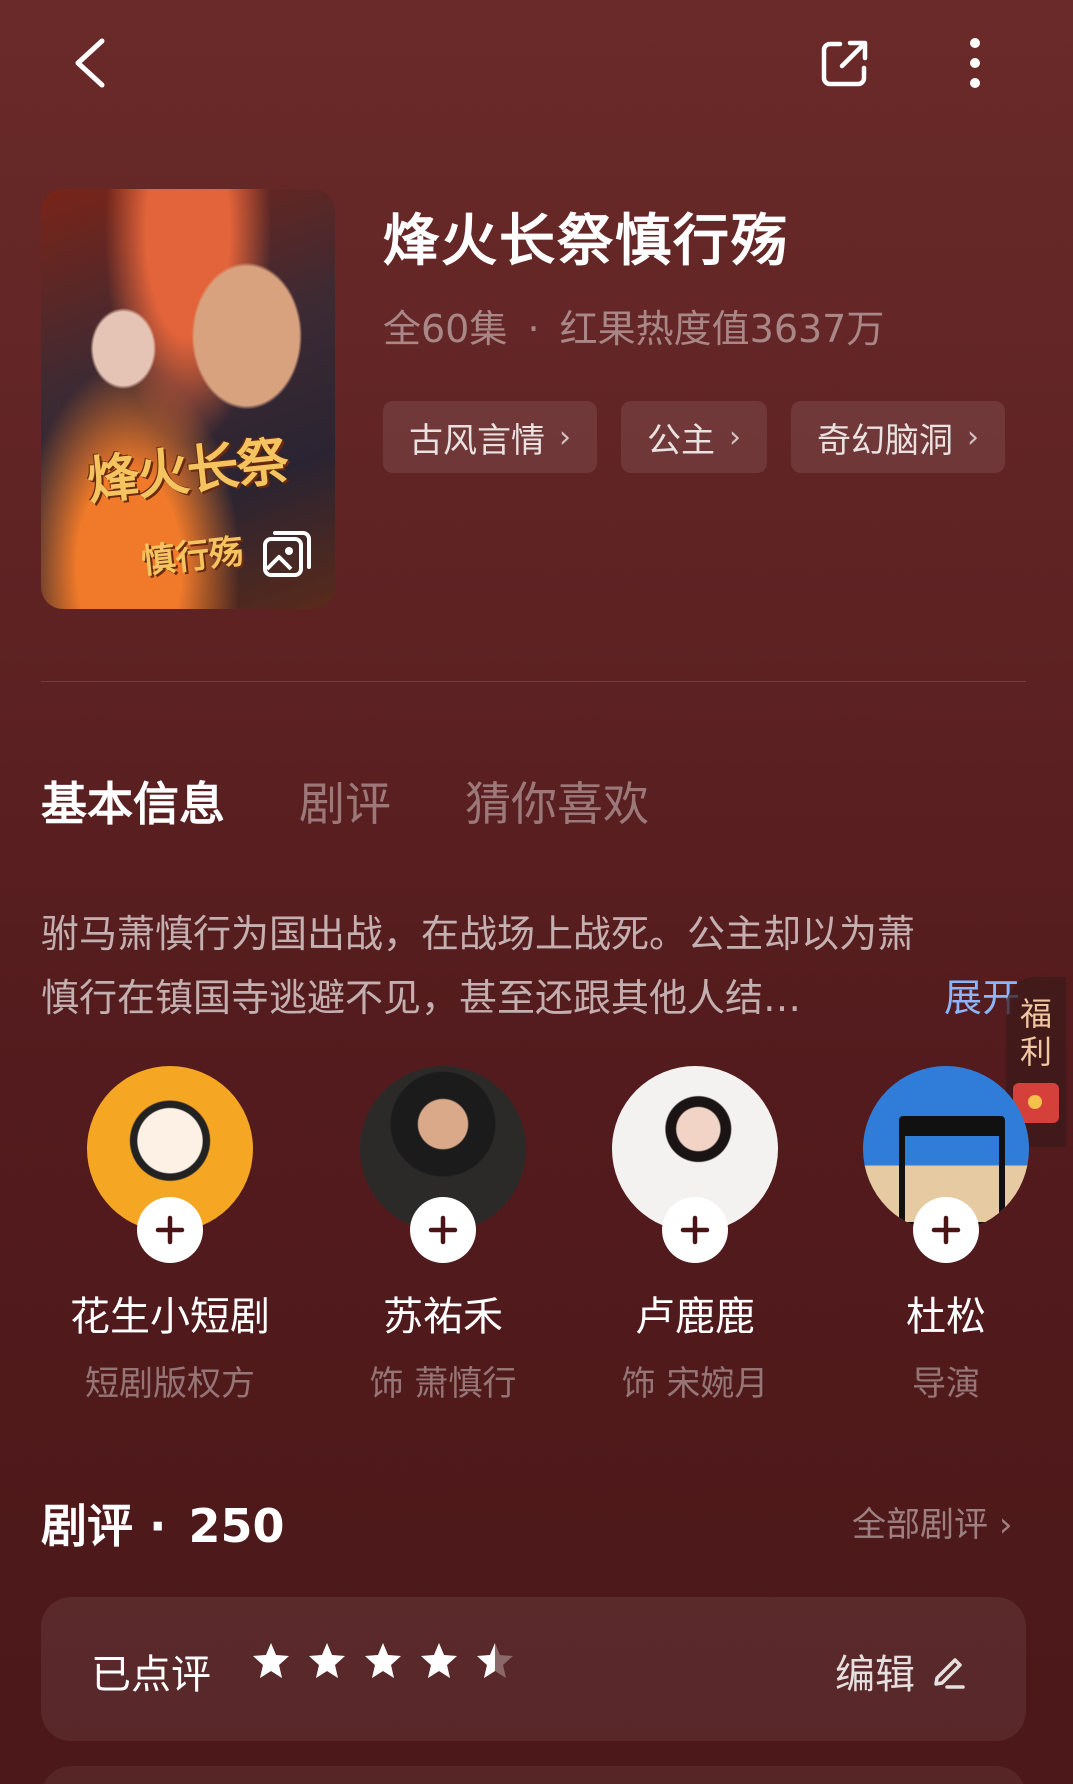 This screenshot has height=1784, width=1073. I want to click on gallery-icon, so click(287, 555).